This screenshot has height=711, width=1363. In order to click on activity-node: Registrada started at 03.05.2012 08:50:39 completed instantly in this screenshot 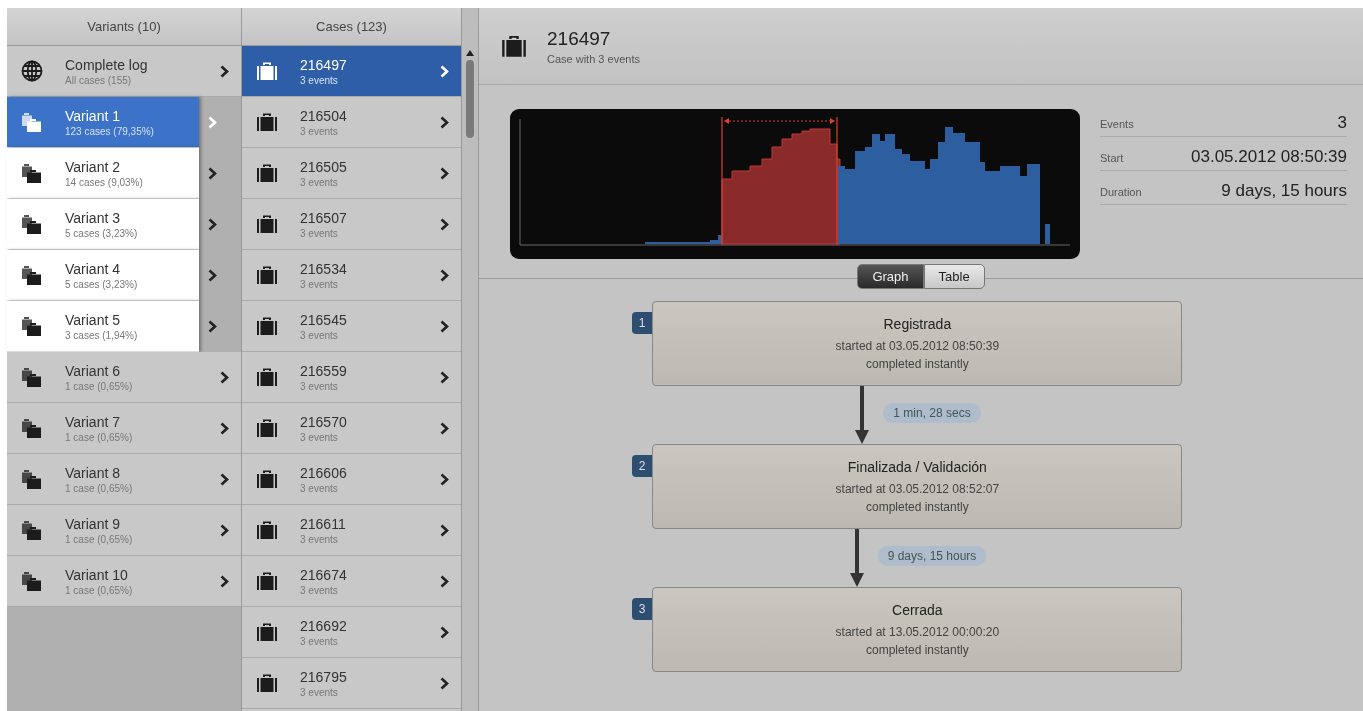, I will do `click(917, 343)`.